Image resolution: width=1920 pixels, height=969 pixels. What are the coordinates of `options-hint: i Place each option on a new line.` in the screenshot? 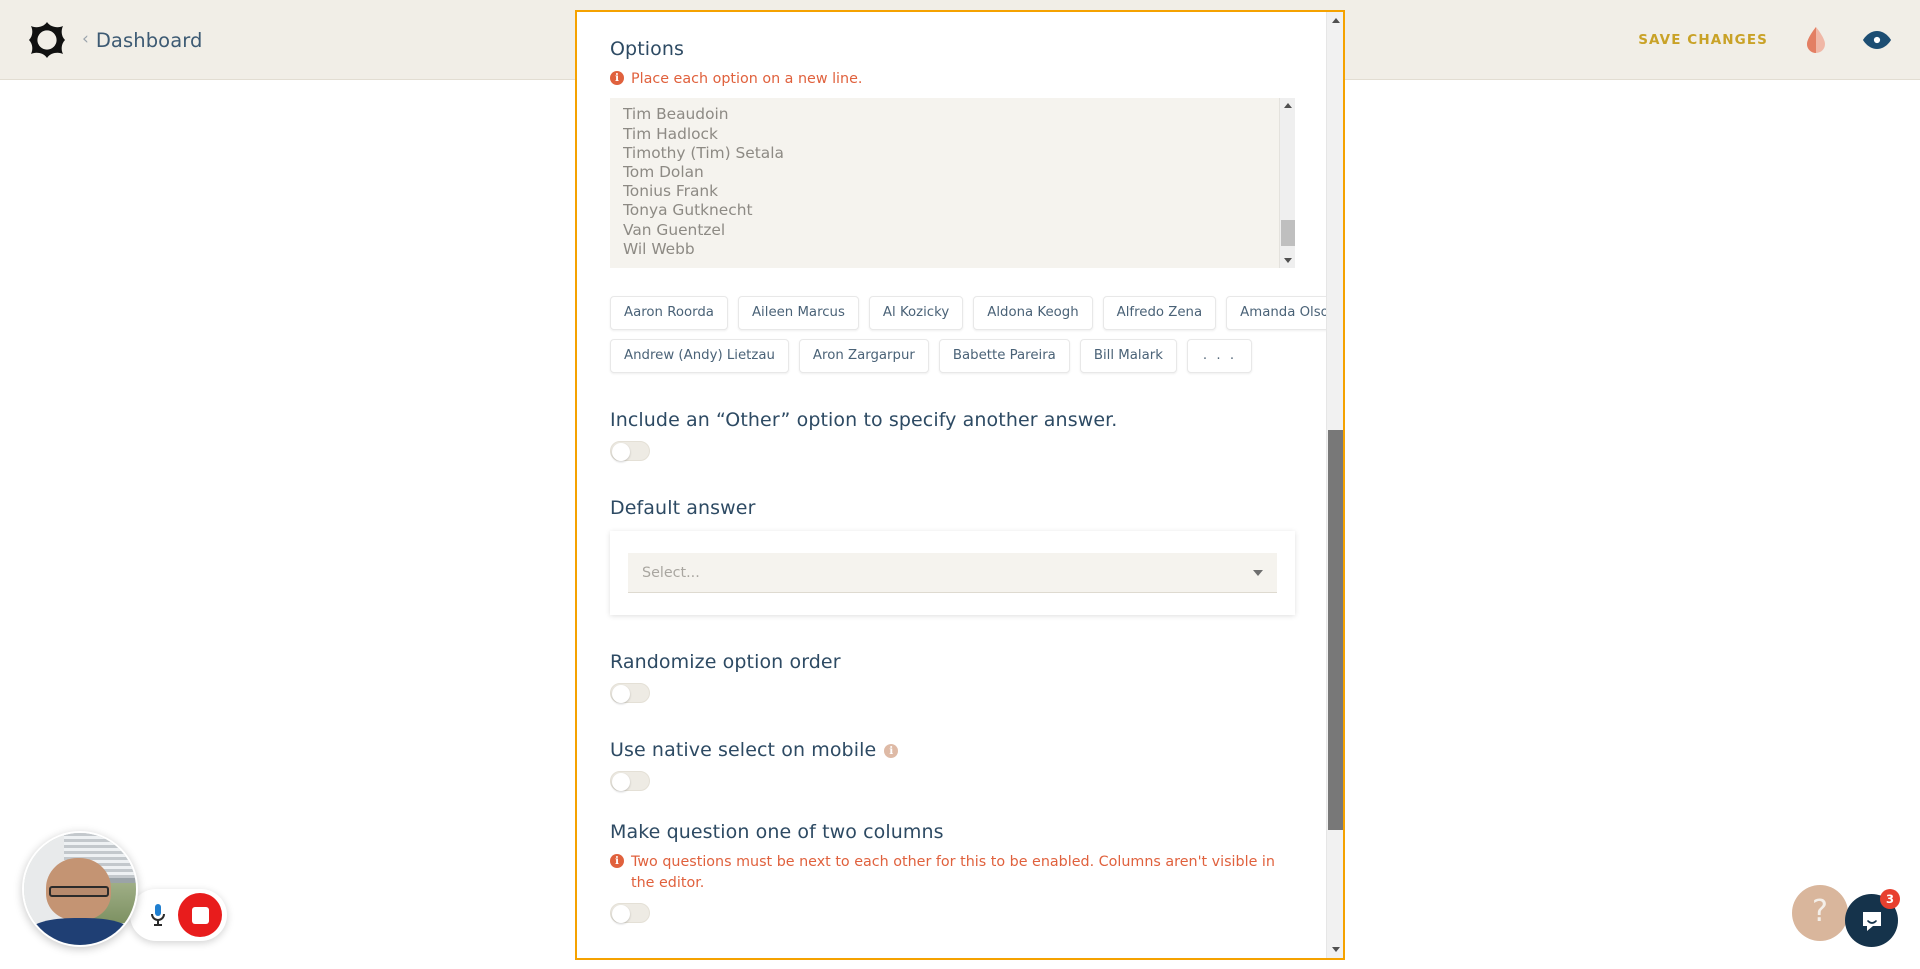 It's located at (950, 79).